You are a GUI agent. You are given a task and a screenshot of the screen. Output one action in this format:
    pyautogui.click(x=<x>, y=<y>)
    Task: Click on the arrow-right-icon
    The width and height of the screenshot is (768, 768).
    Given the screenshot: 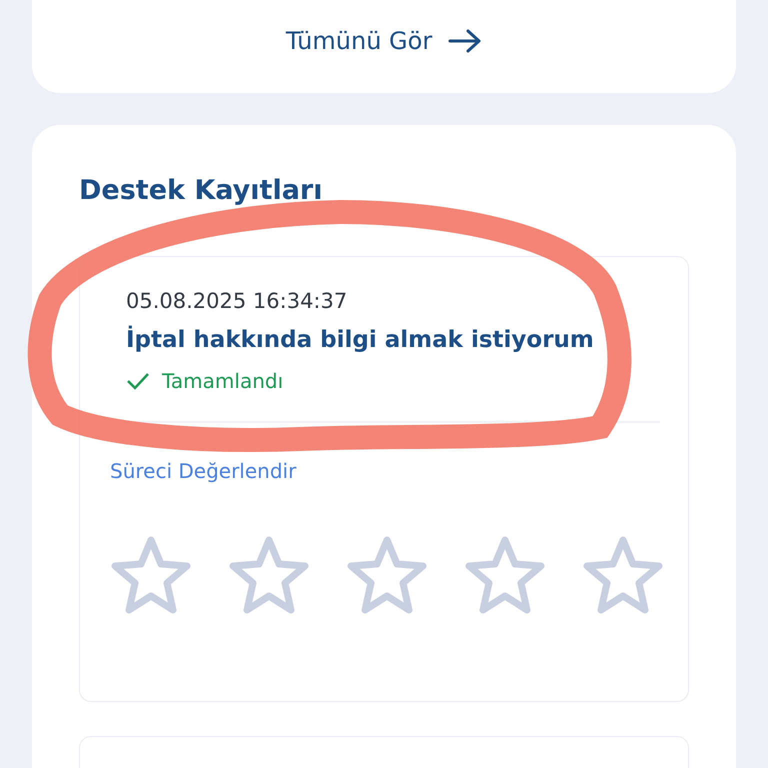 What is the action you would take?
    pyautogui.click(x=465, y=40)
    